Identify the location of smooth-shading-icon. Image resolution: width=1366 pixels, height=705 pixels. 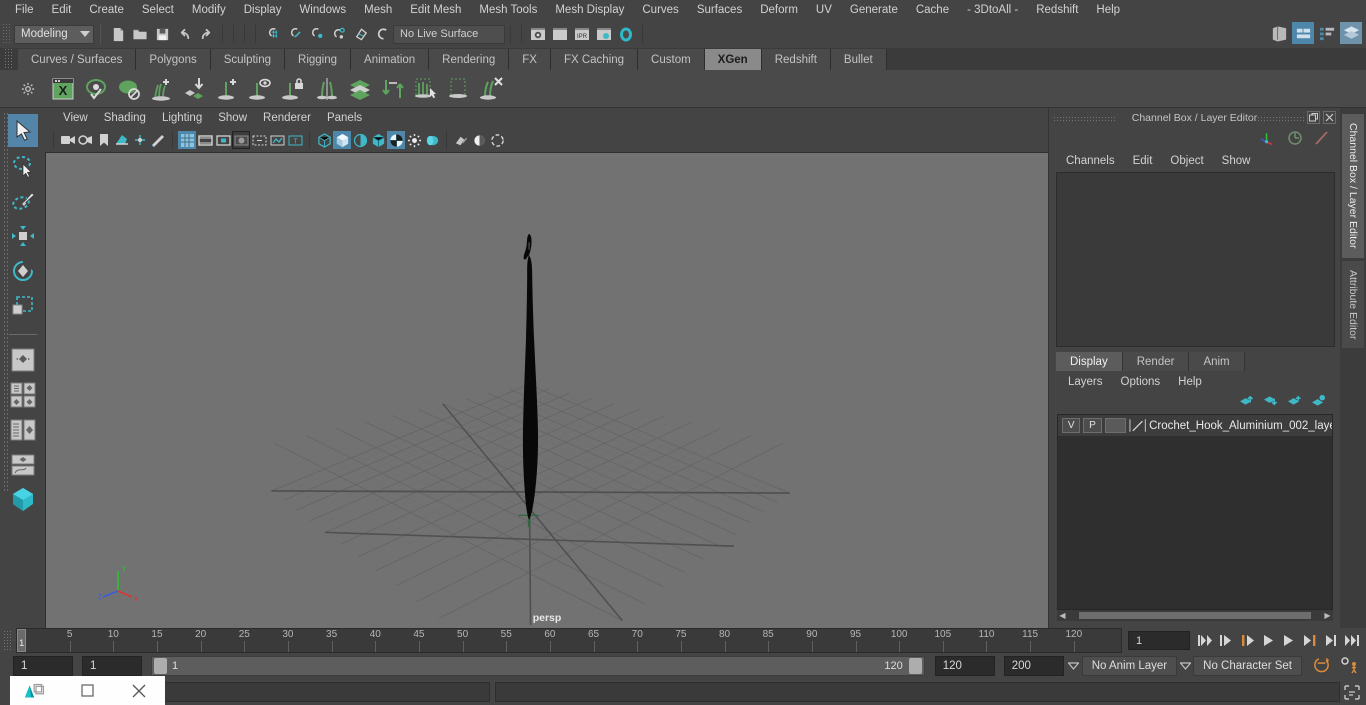
(342, 140).